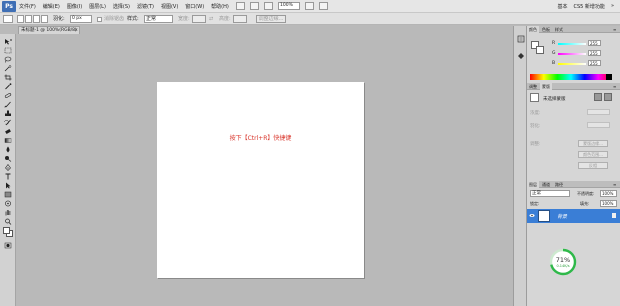 The width and height of the screenshot is (620, 306). What do you see at coordinates (20, 19) in the screenshot?
I see `new-selection-icon` at bounding box center [20, 19].